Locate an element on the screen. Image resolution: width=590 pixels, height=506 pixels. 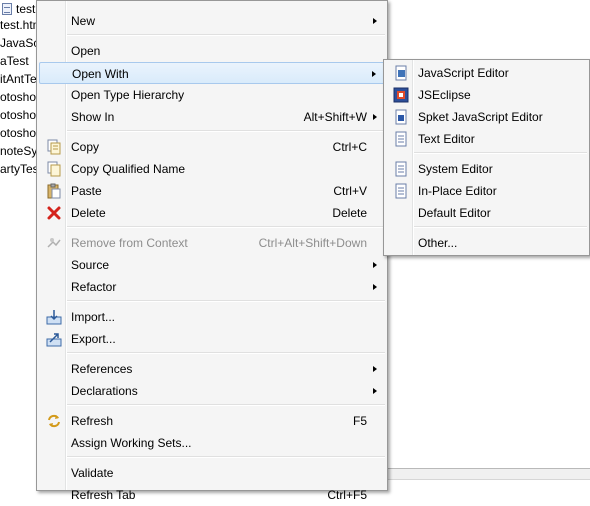
menu-item-label: System Editor is located at coordinates (455, 169).